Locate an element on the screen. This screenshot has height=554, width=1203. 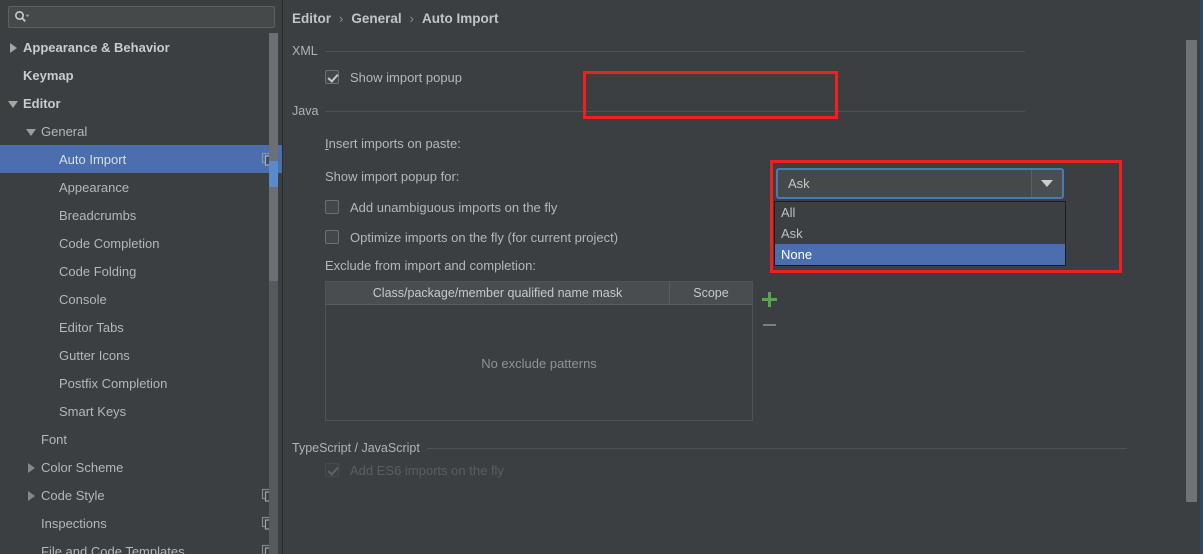
xml-section: XML Show import popup is located at coordinates (747, 67).